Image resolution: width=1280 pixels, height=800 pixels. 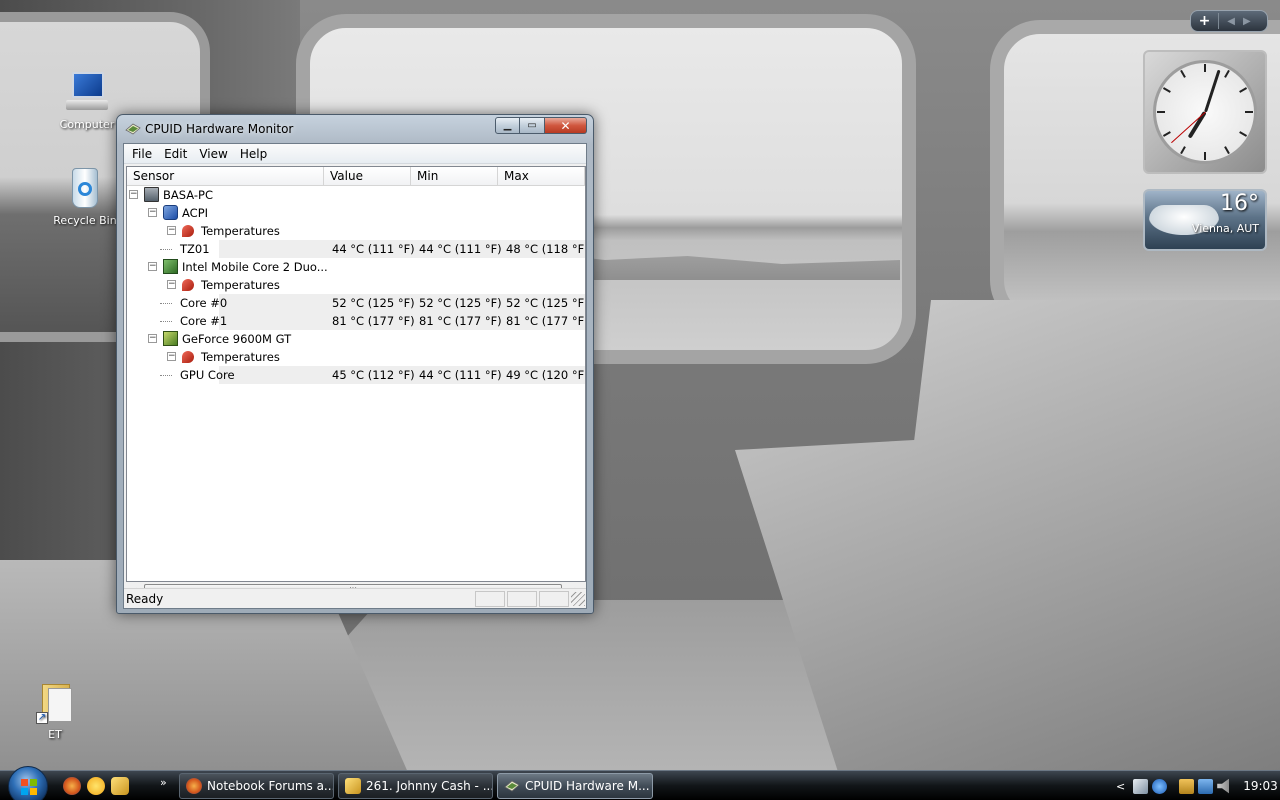 What do you see at coordinates (145, 598) in the screenshot?
I see `status-text: Ready` at bounding box center [145, 598].